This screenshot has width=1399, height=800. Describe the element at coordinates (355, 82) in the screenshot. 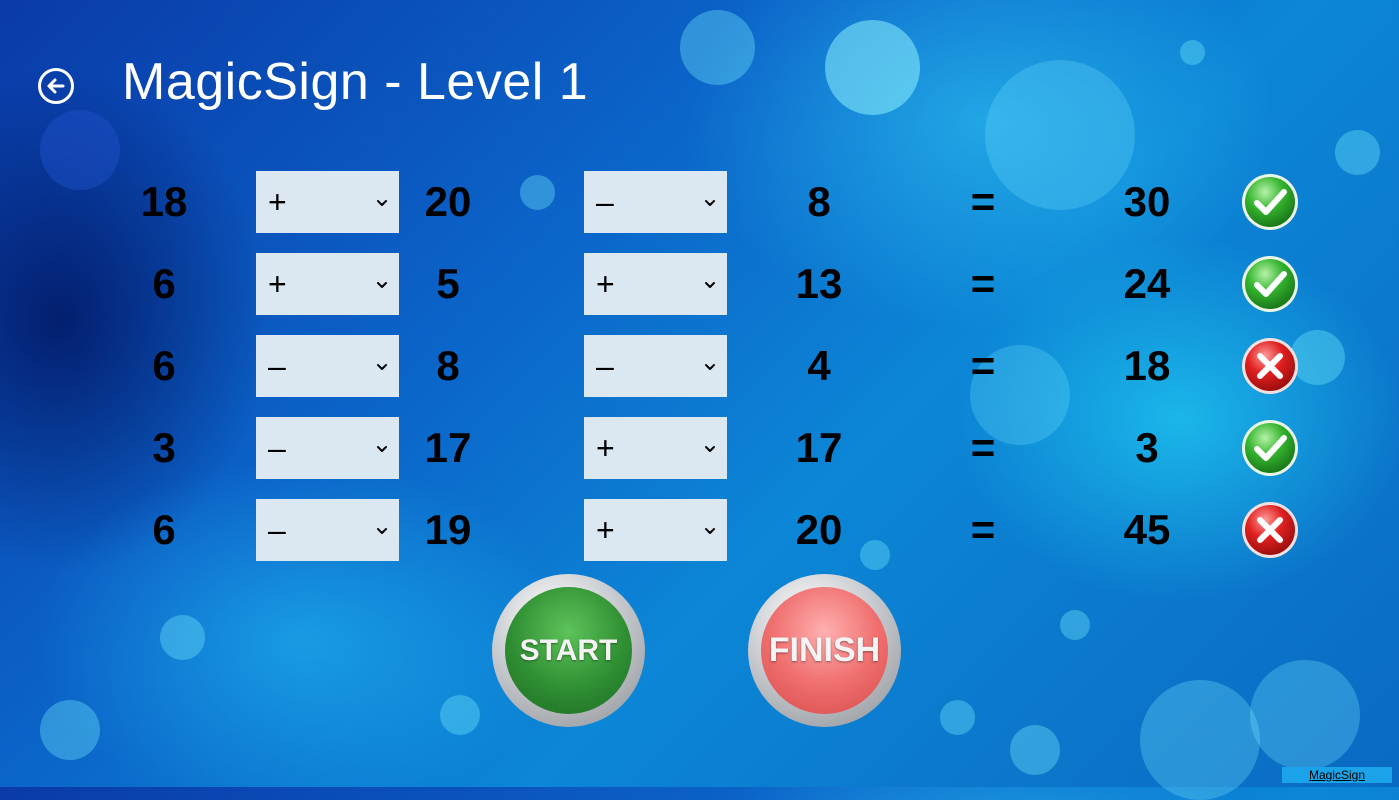

I see `page-title: MagicSign - Level 1` at that location.